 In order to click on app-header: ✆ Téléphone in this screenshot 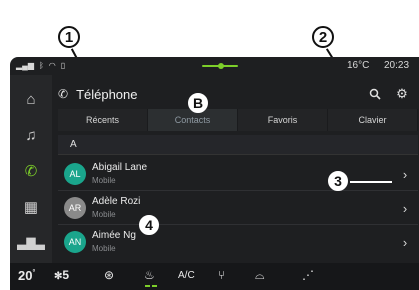, I will do `click(98, 94)`.